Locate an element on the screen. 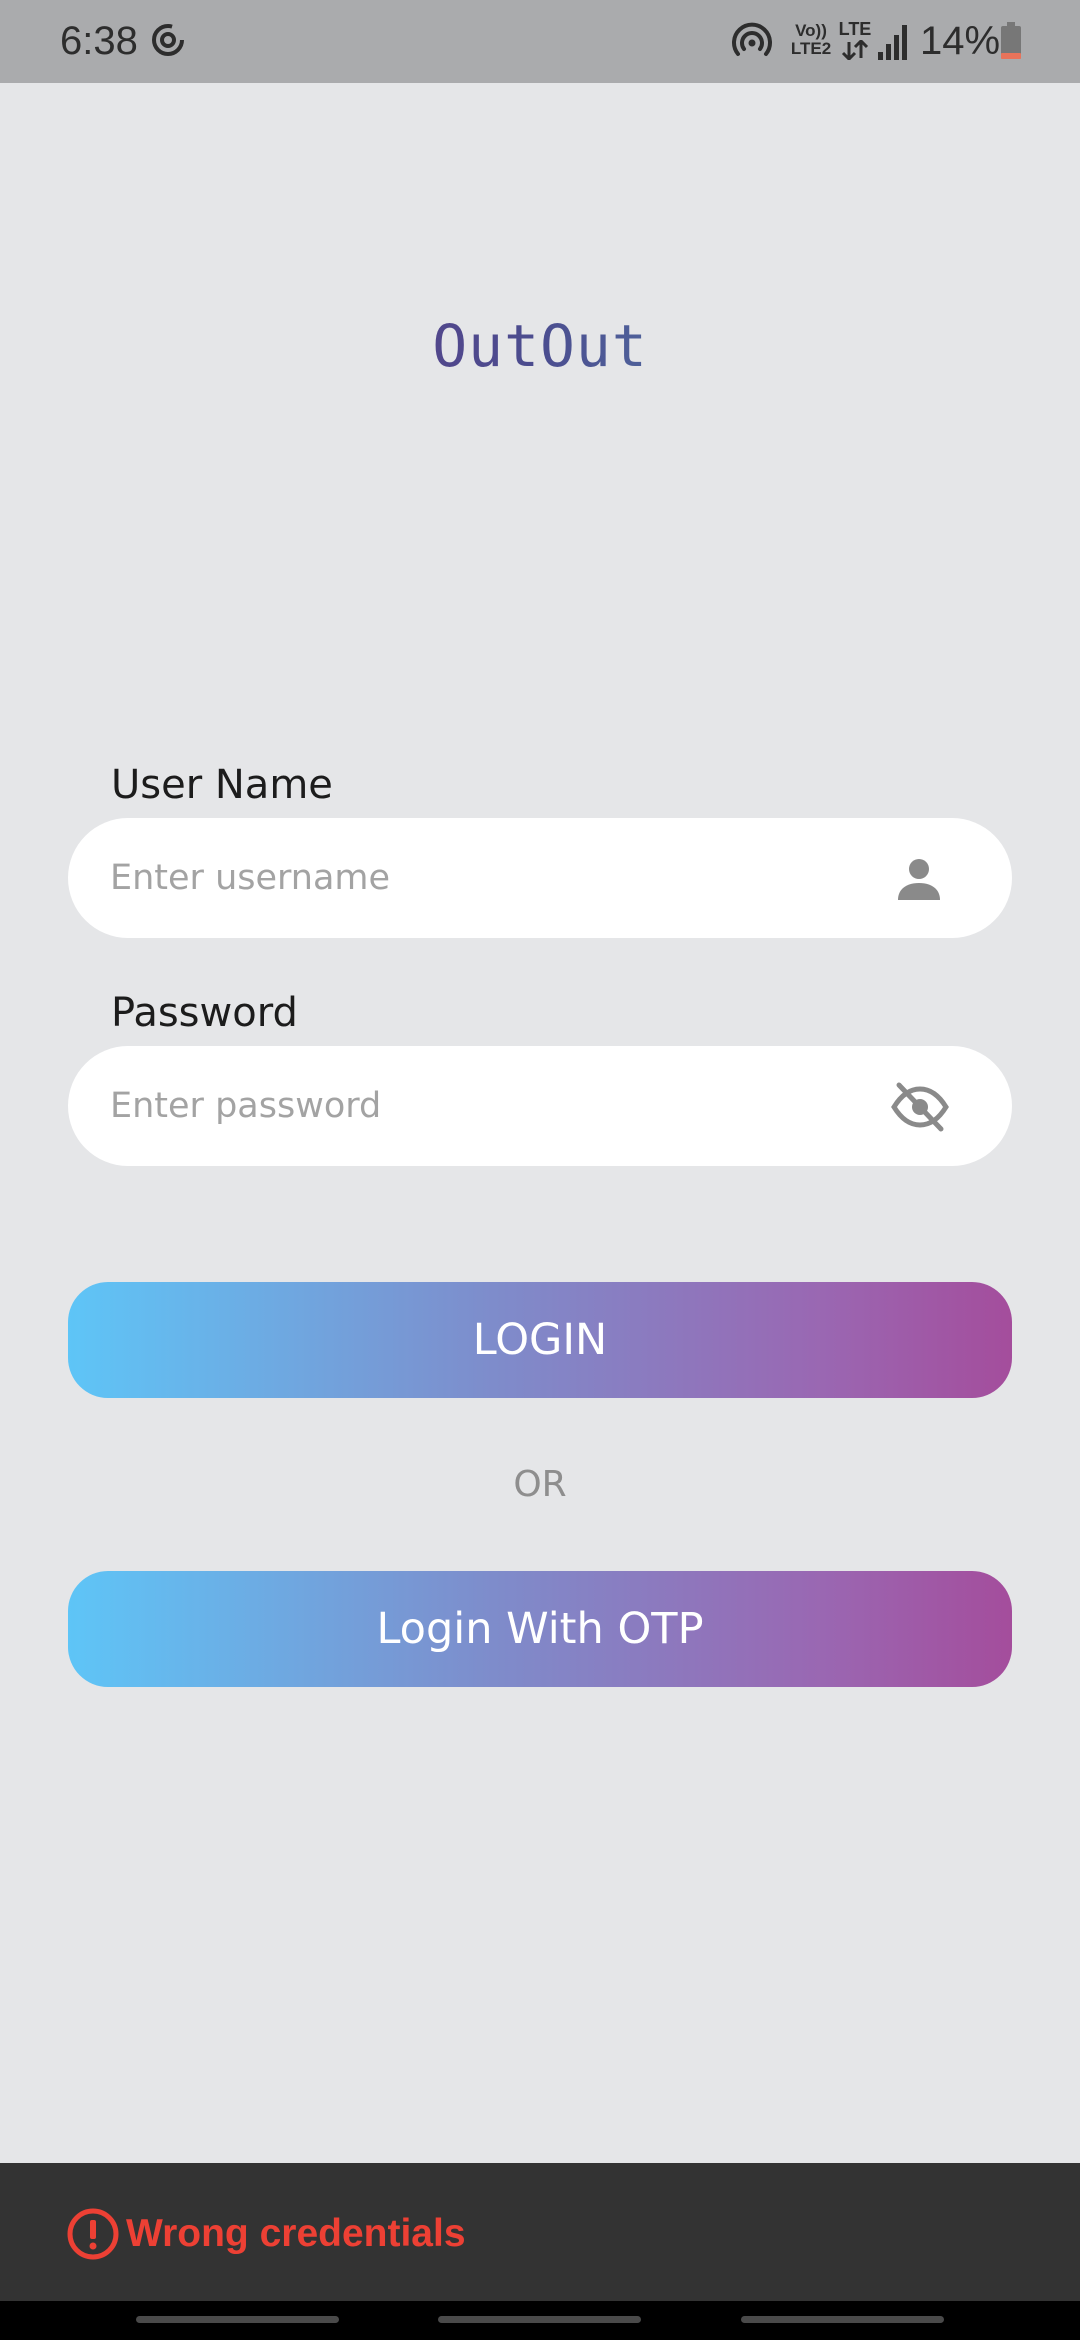 This screenshot has height=2340, width=1080. nav-recents-handle is located at coordinates (237, 2319).